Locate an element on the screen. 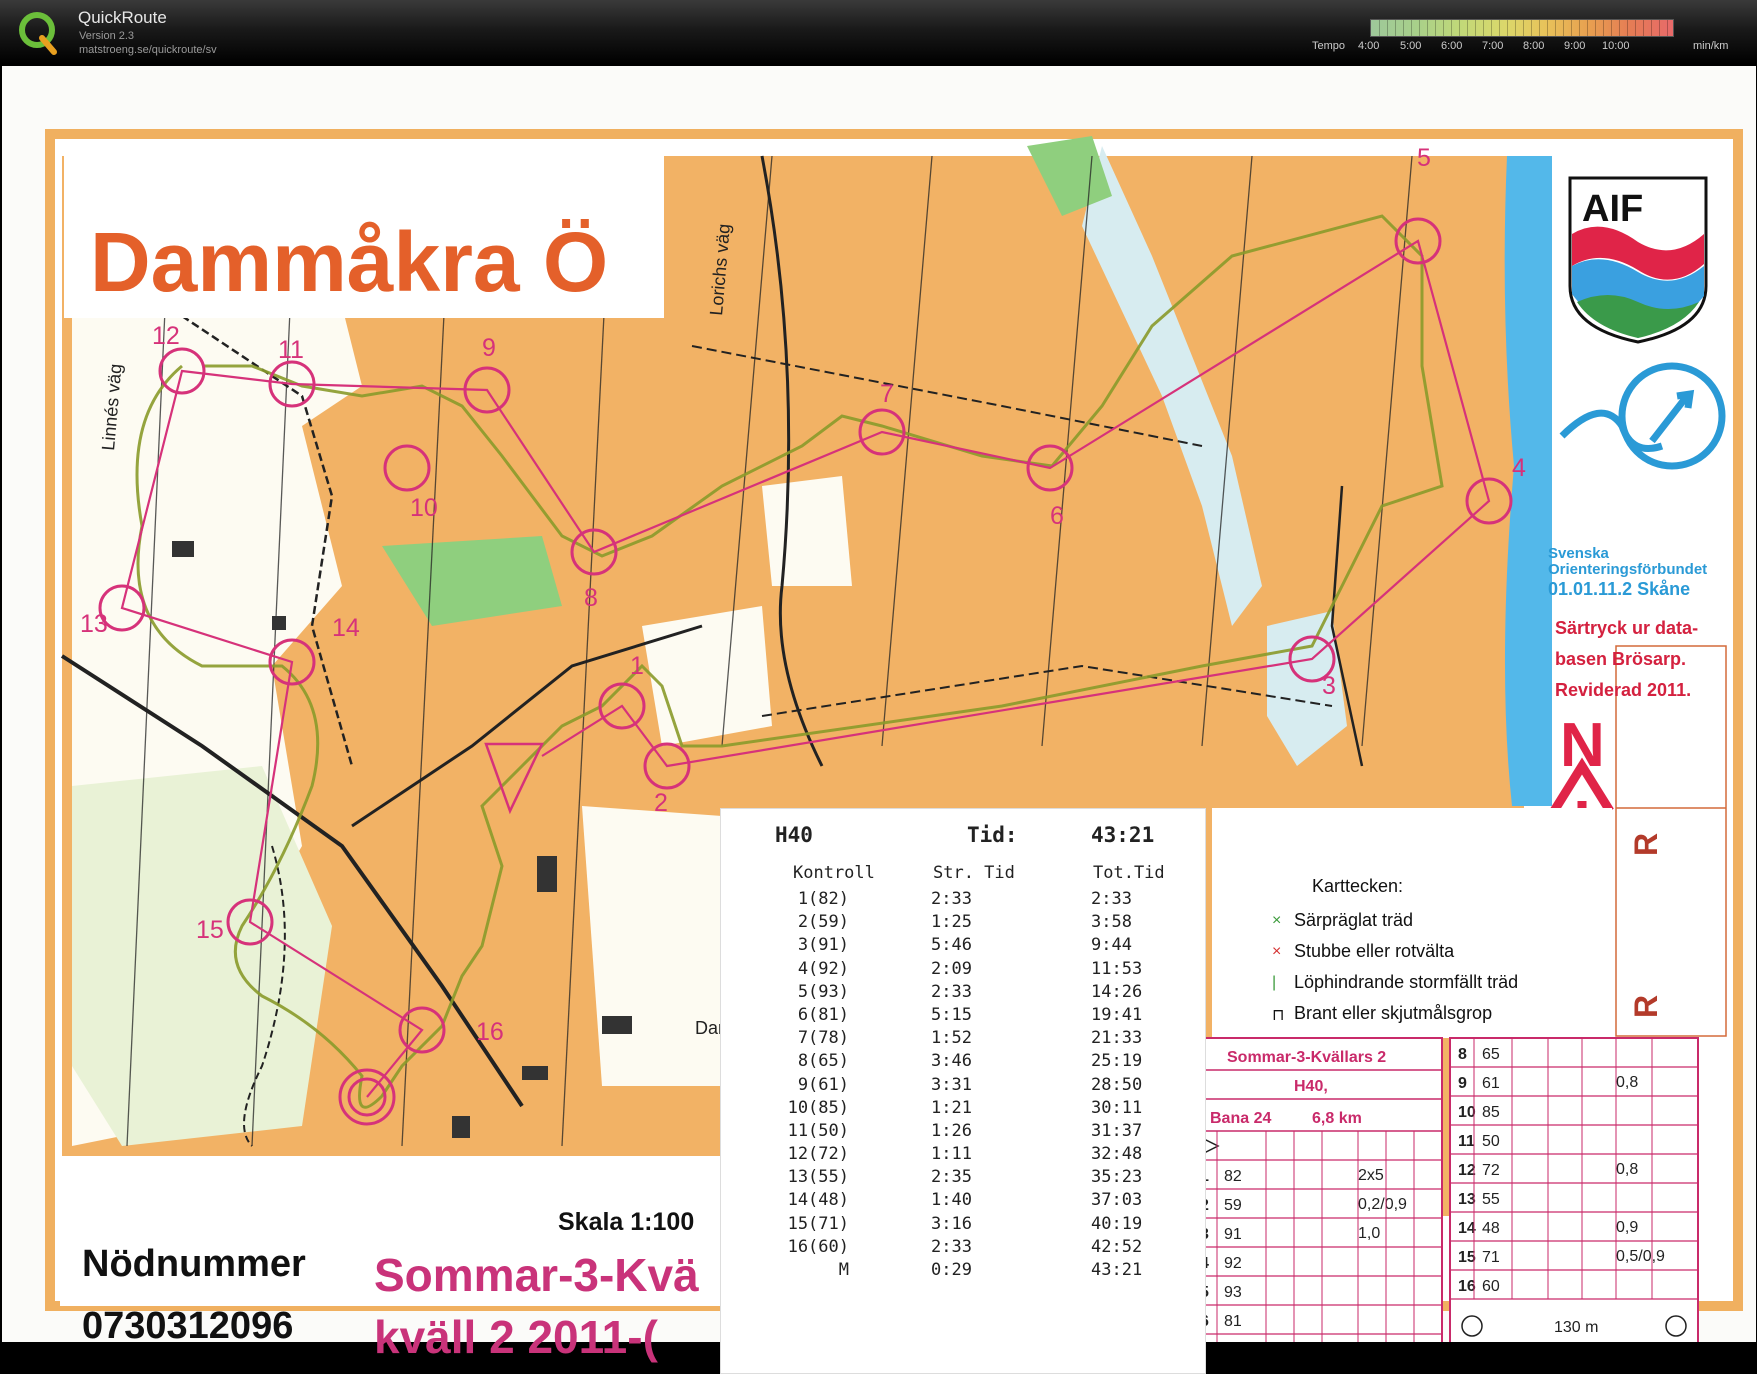  control-number: 4 is located at coordinates (1519, 468).